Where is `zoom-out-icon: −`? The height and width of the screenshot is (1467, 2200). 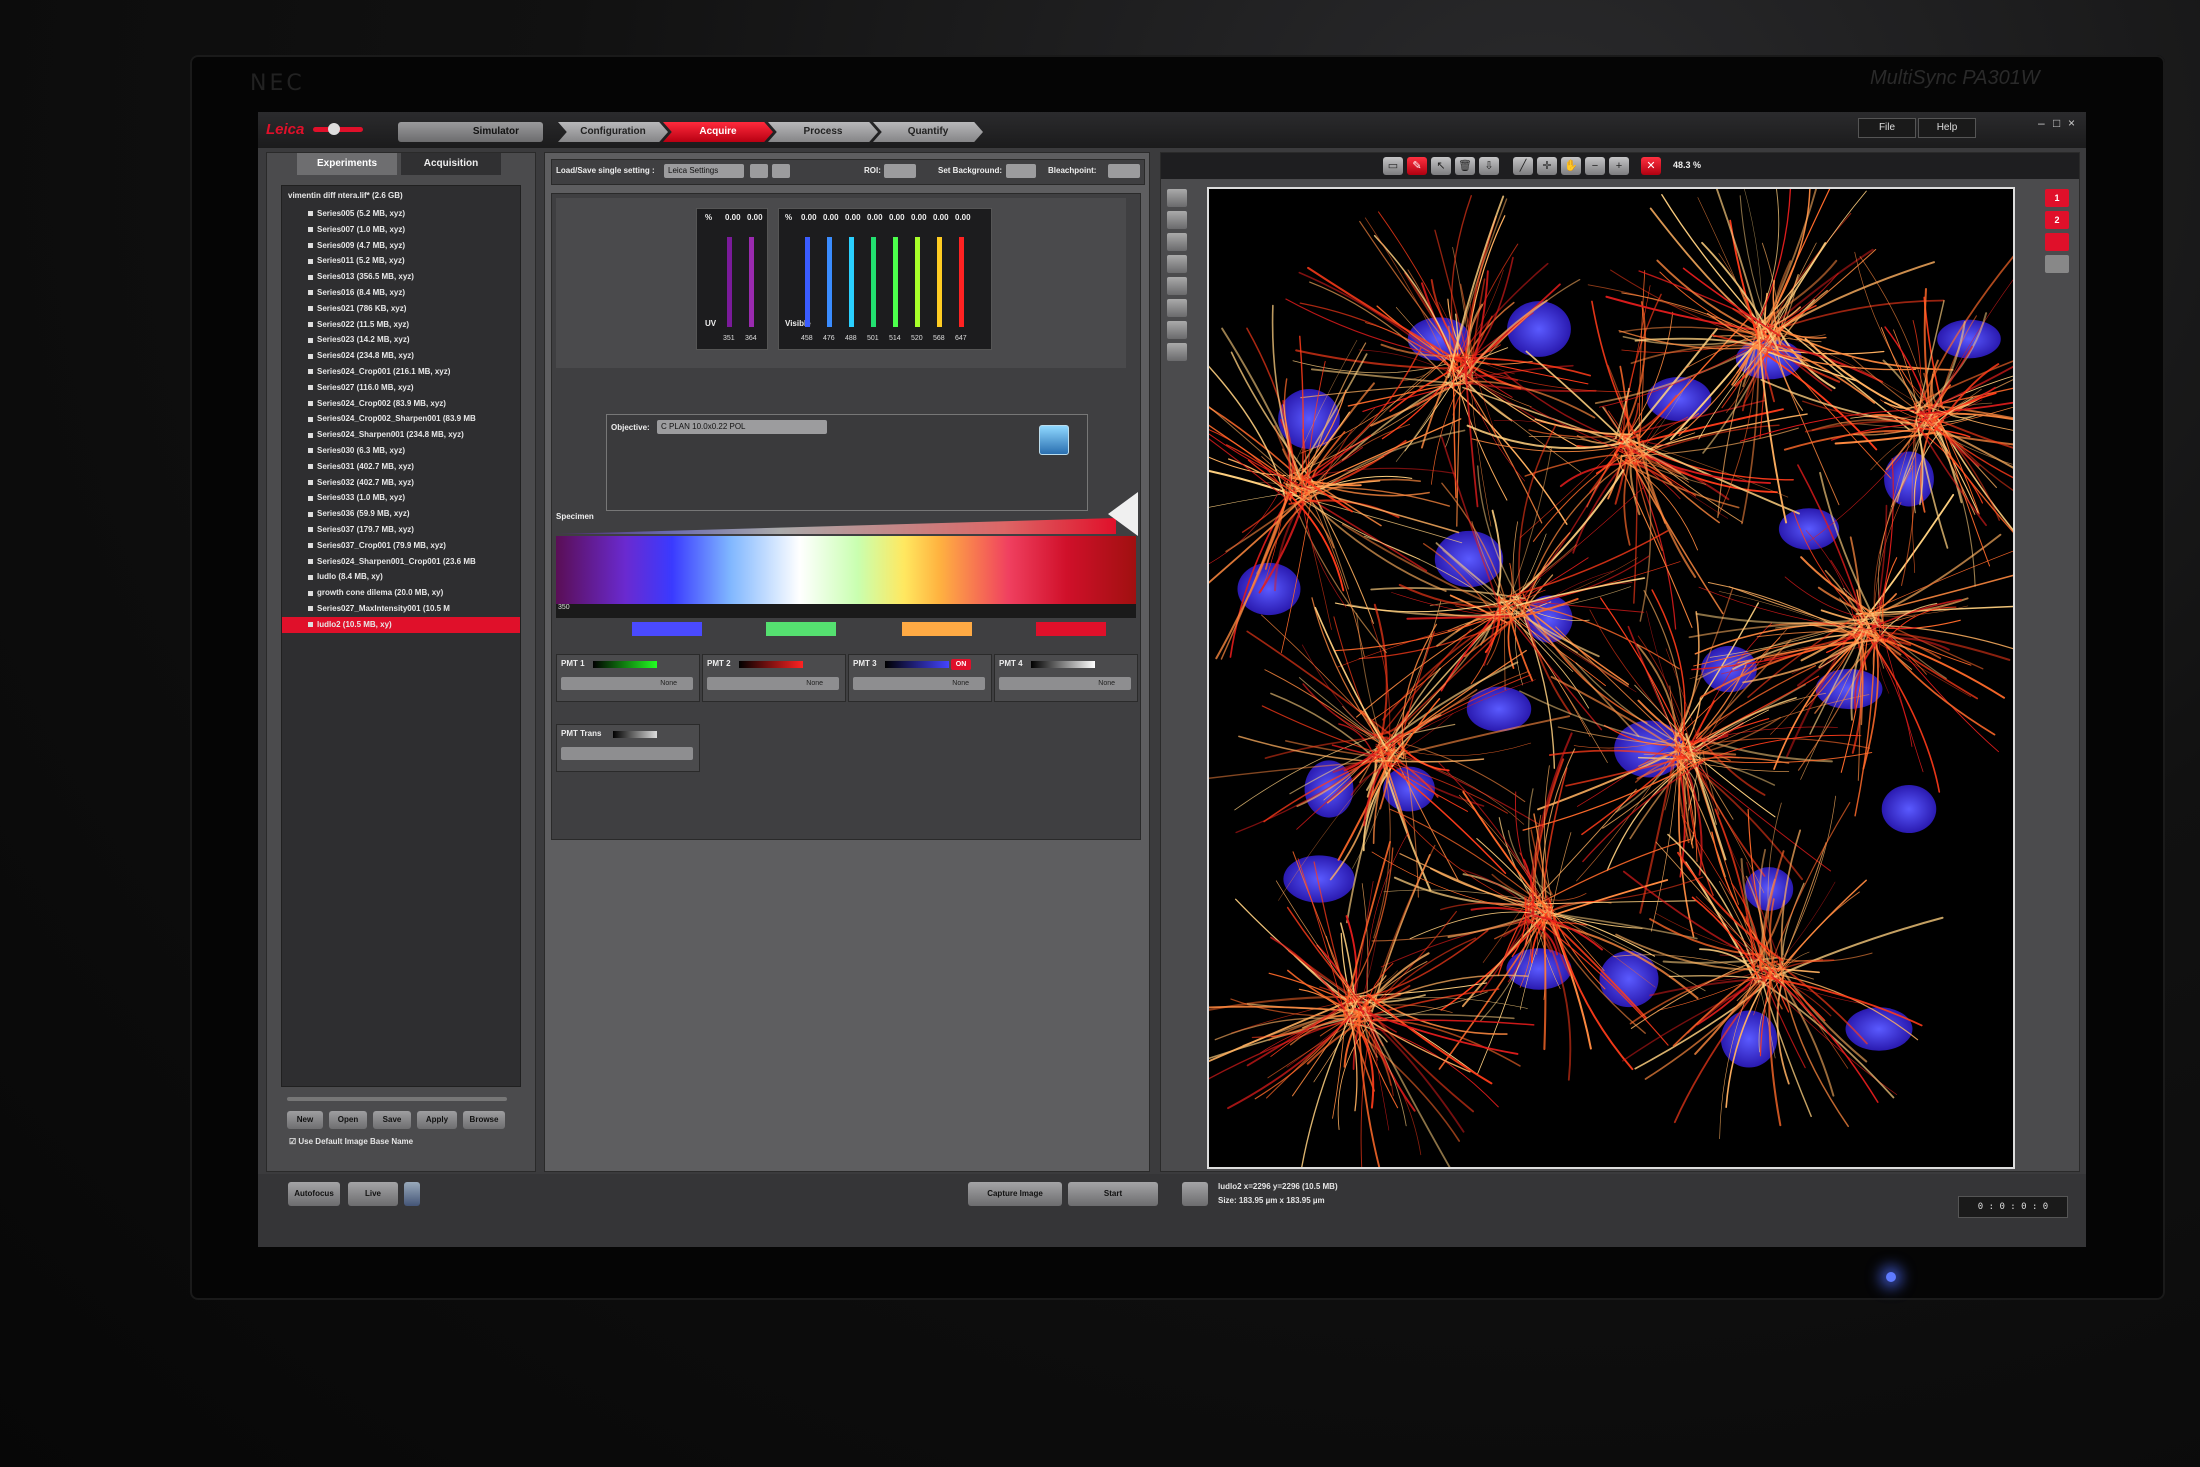 zoom-out-icon: − is located at coordinates (1595, 166).